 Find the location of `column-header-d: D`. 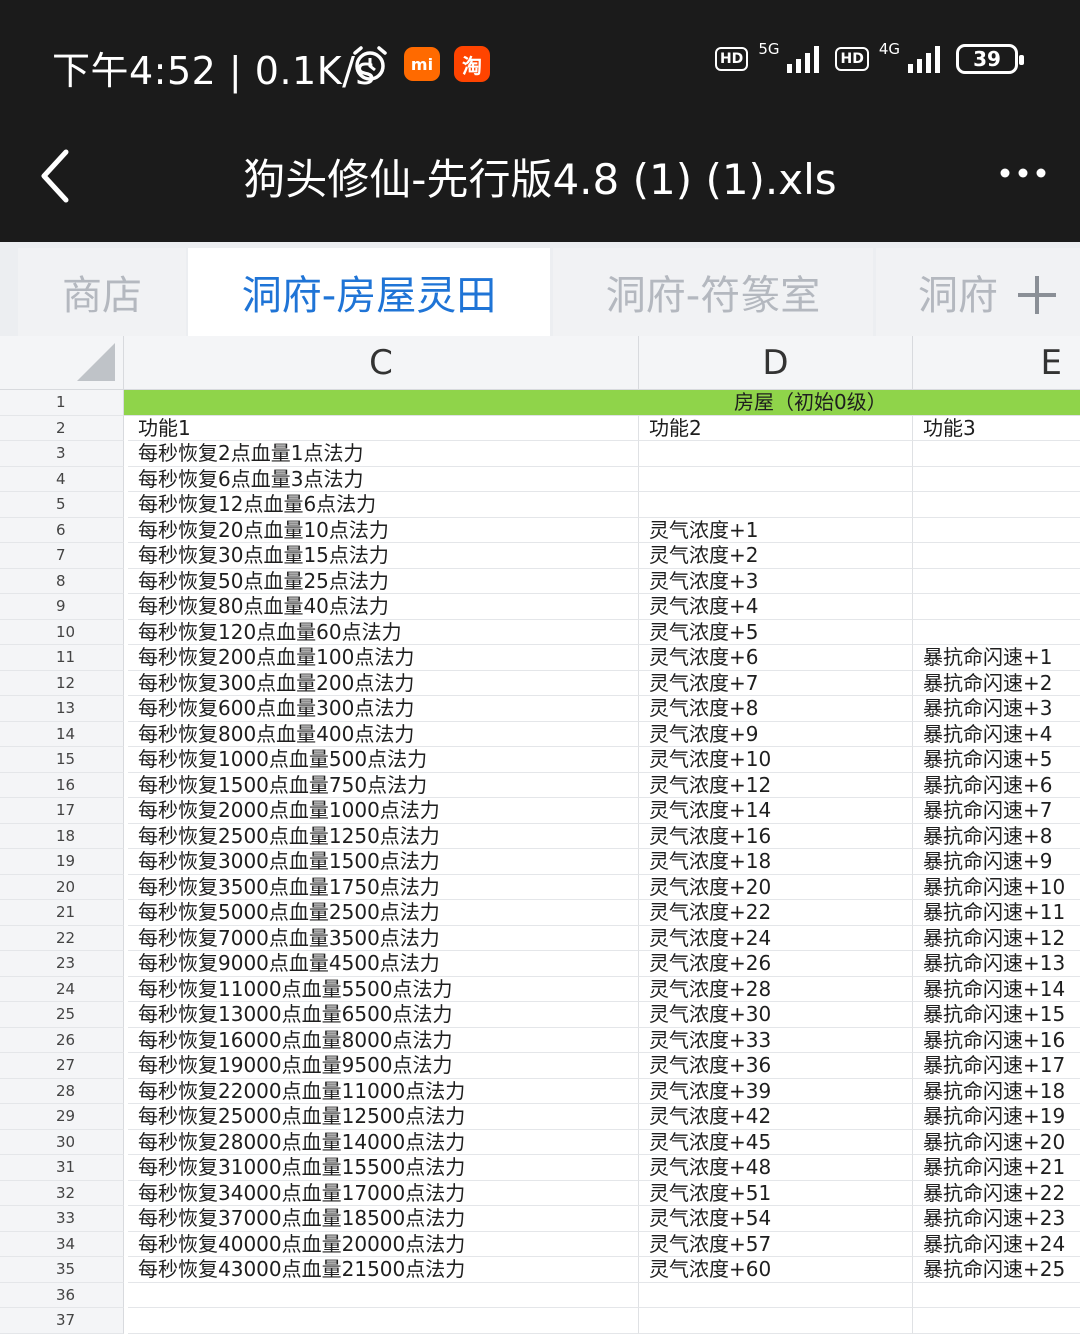

column-header-d: D is located at coordinates (776, 363).